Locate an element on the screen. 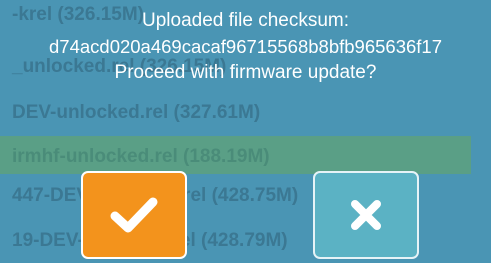 This screenshot has width=491, height=263. checkmark-icon is located at coordinates (134, 215).